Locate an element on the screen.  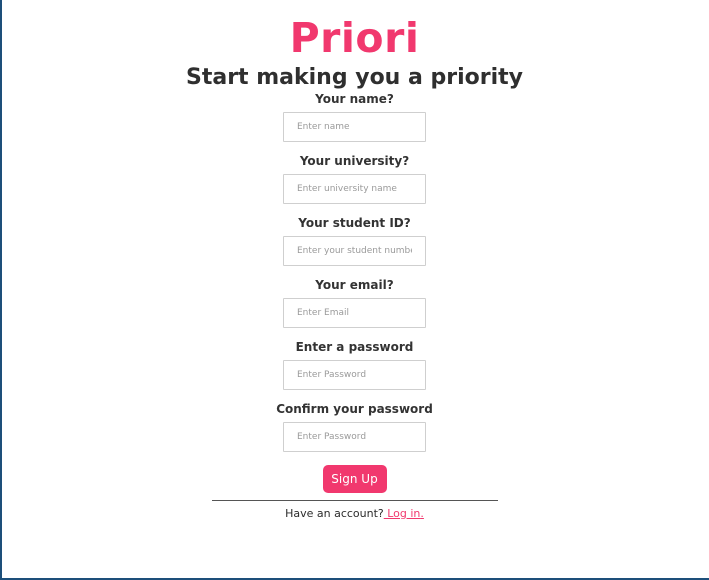
sign-up-button: Sign Up is located at coordinates (354, 479).